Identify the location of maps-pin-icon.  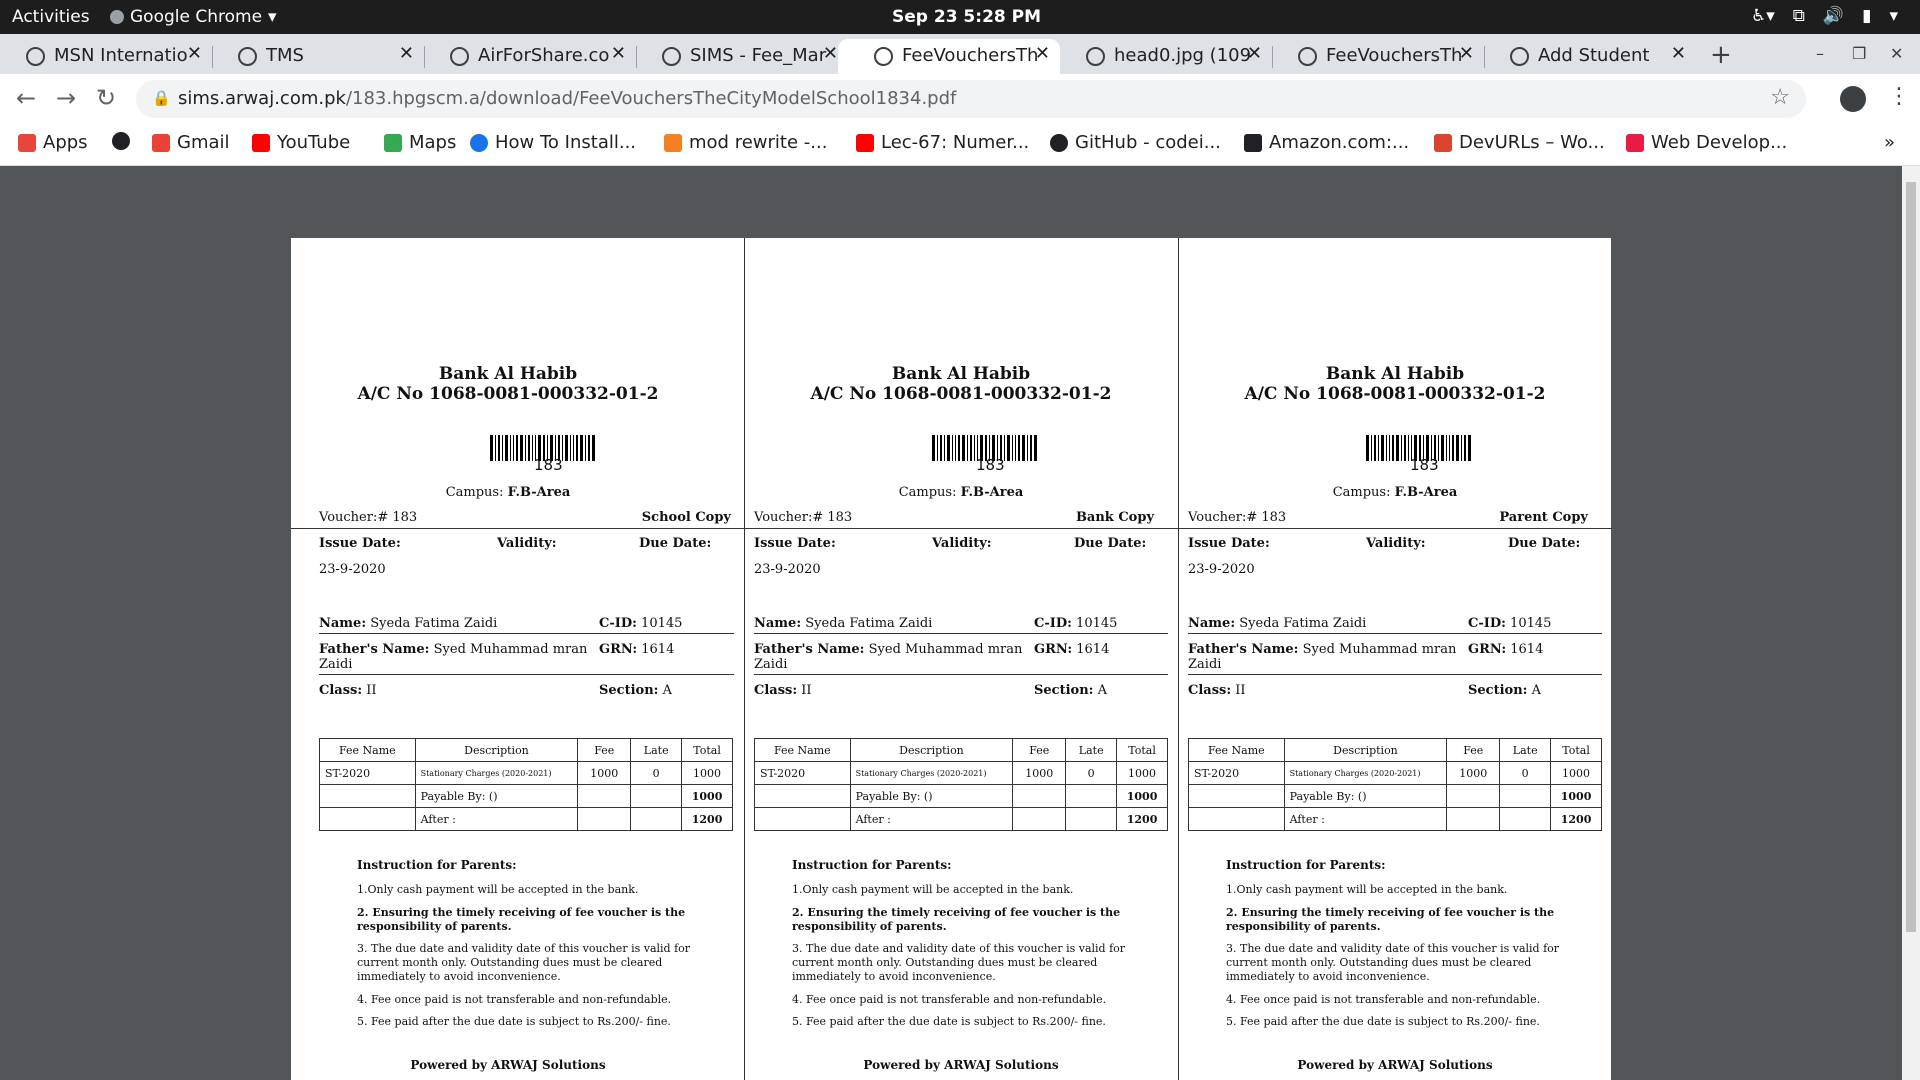
(393, 142).